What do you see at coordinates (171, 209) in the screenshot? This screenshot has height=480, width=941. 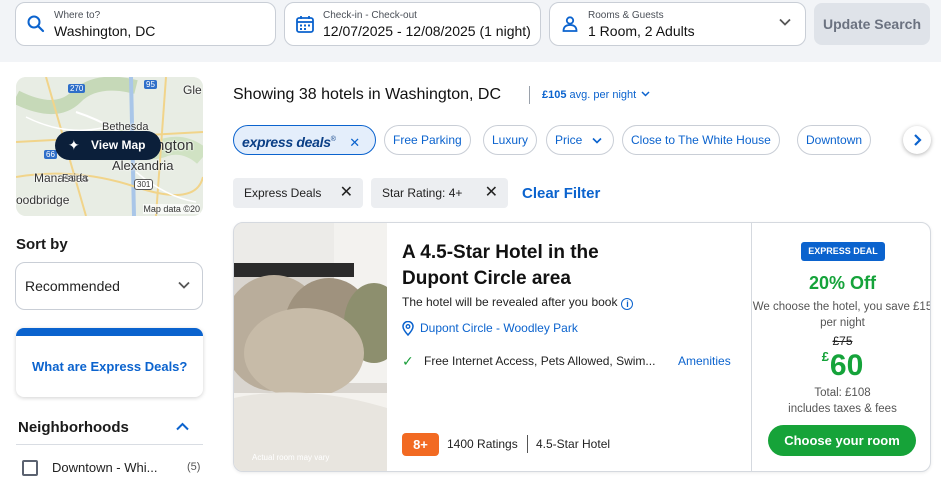 I see `map-credit: Map data ©20` at bounding box center [171, 209].